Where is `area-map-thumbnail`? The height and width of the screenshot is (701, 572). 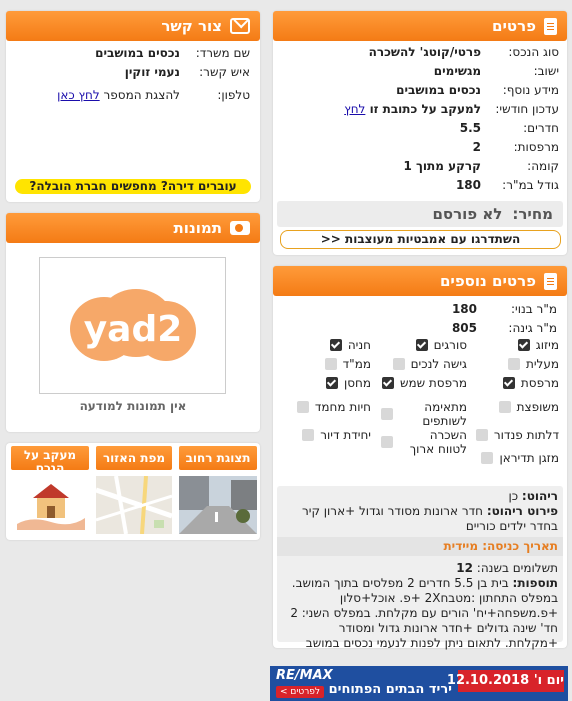 area-map-thumbnail is located at coordinates (134, 505).